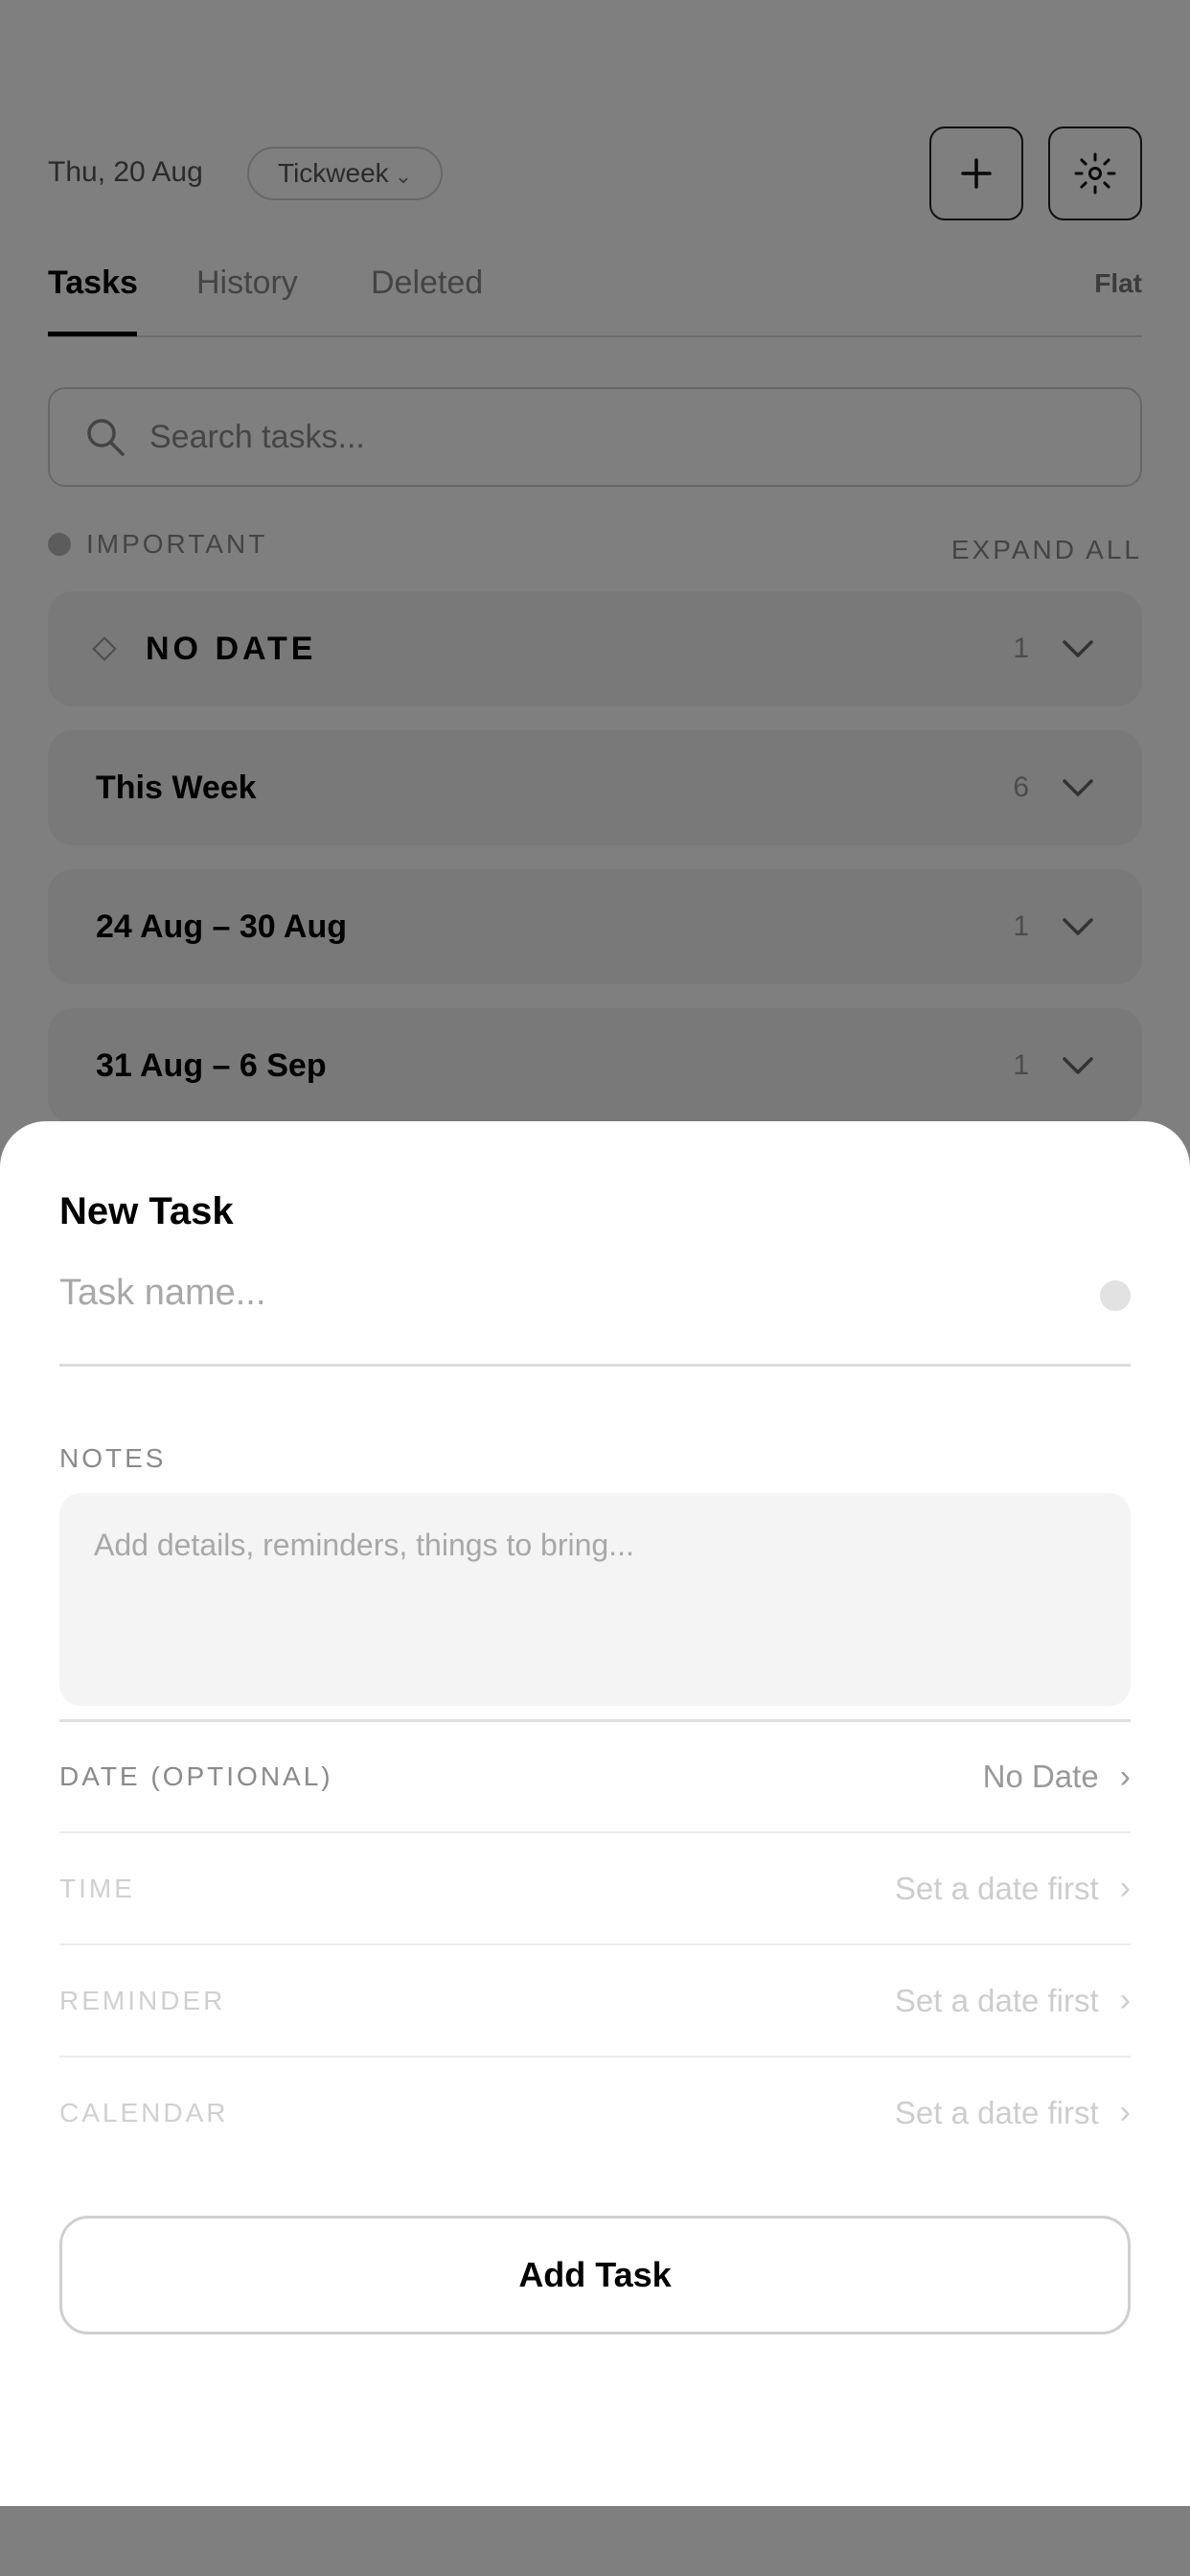 The image size is (1190, 2576). I want to click on notes-label: NOTES, so click(113, 1458).